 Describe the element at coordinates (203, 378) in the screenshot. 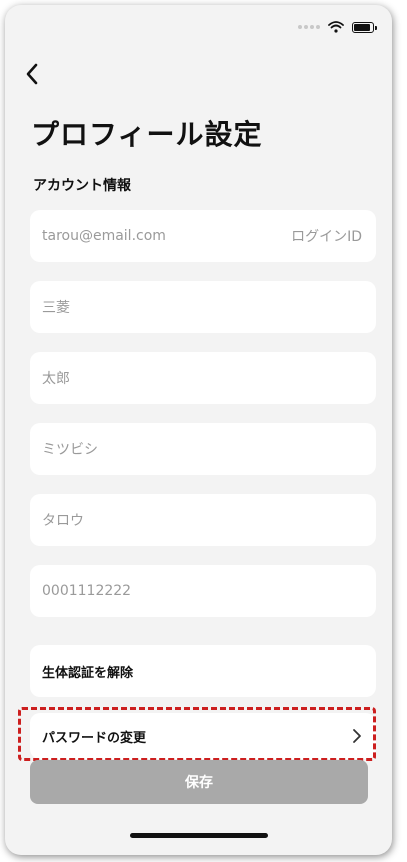

I see `first-name-field: 太郎` at that location.